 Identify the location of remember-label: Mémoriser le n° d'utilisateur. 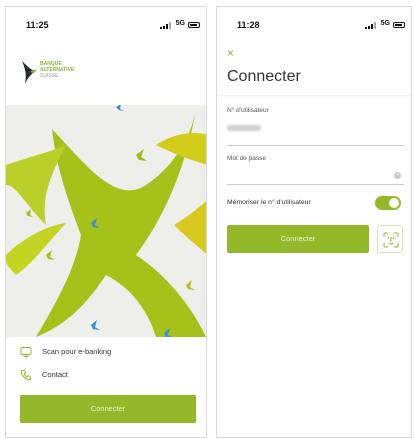
(269, 202).